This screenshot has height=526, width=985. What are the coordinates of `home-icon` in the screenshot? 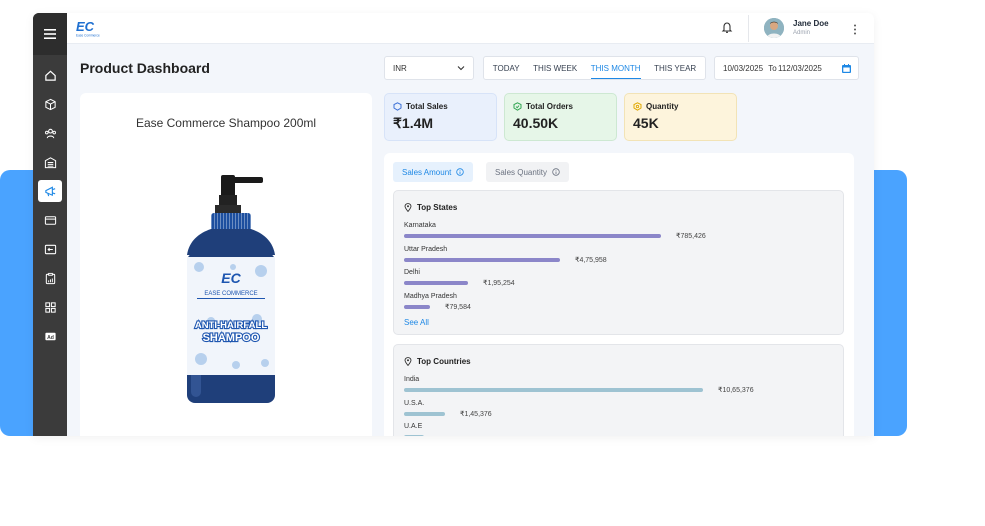 It's located at (50, 75).